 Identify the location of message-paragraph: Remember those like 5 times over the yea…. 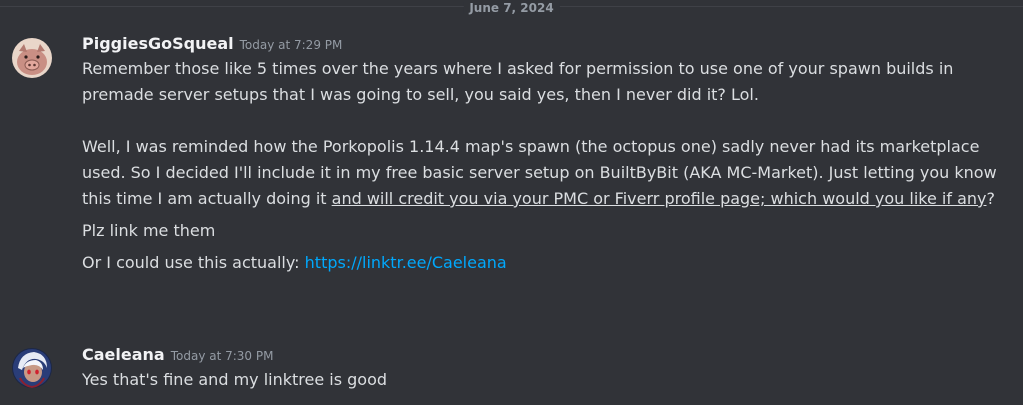
(518, 81).